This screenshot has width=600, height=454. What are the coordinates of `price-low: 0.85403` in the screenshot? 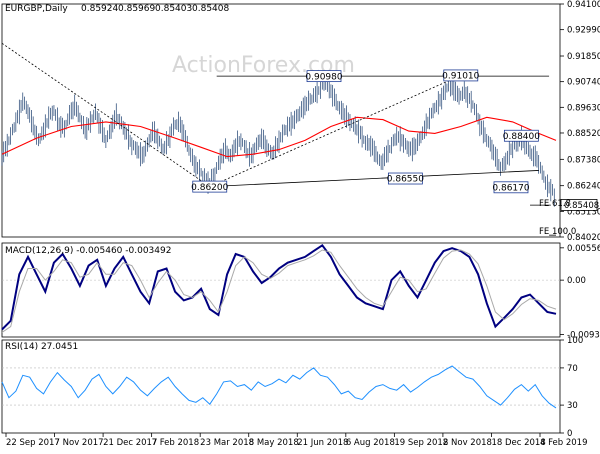 It's located at (173, 9).